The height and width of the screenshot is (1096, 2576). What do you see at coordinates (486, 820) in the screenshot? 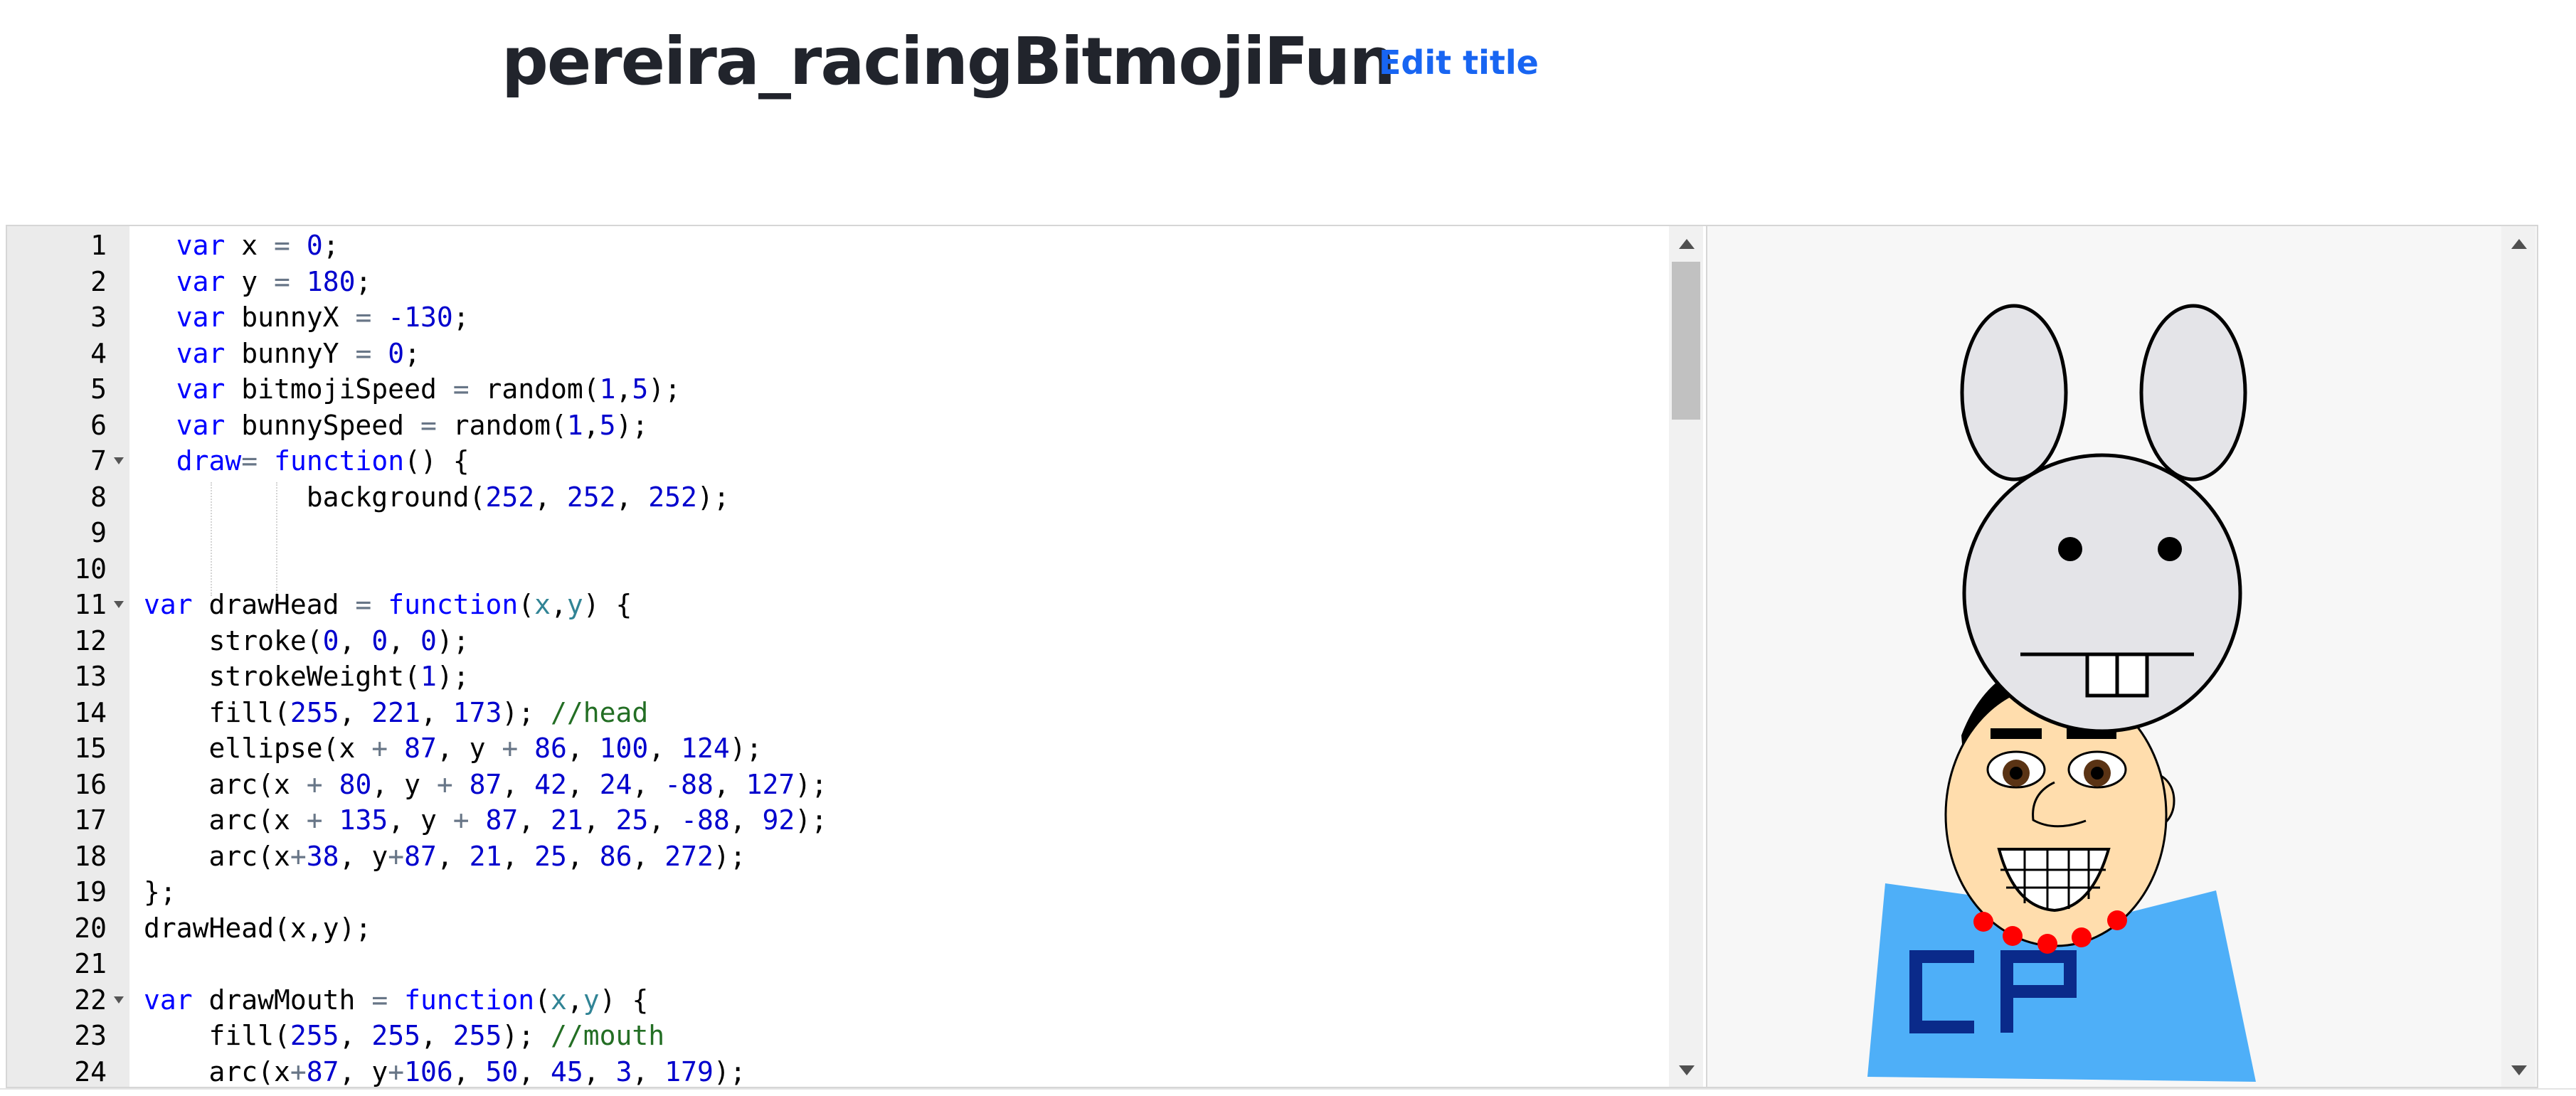
I see `code-line: arc(x + 135, y + 87, 21, 25, -88, 92);` at bounding box center [486, 820].